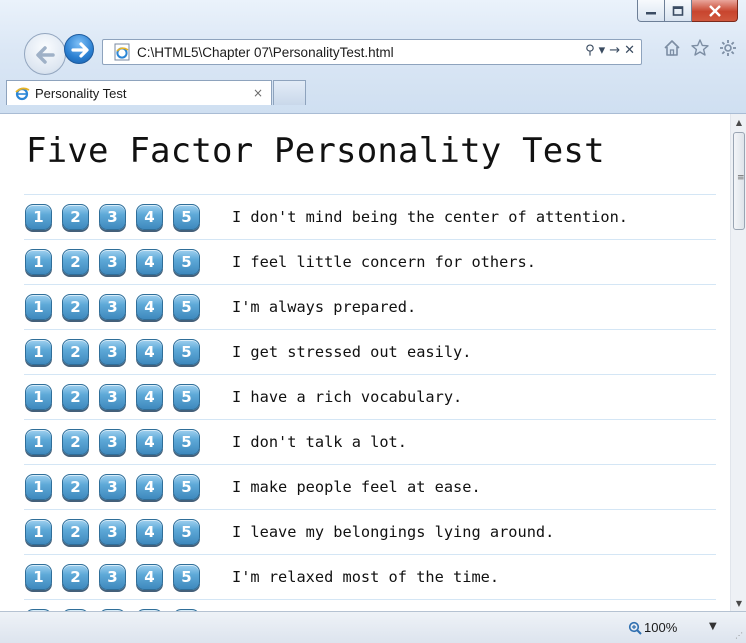 The image size is (746, 643). What do you see at coordinates (324, 307) in the screenshot?
I see `question-text: I'm always prepared.` at bounding box center [324, 307].